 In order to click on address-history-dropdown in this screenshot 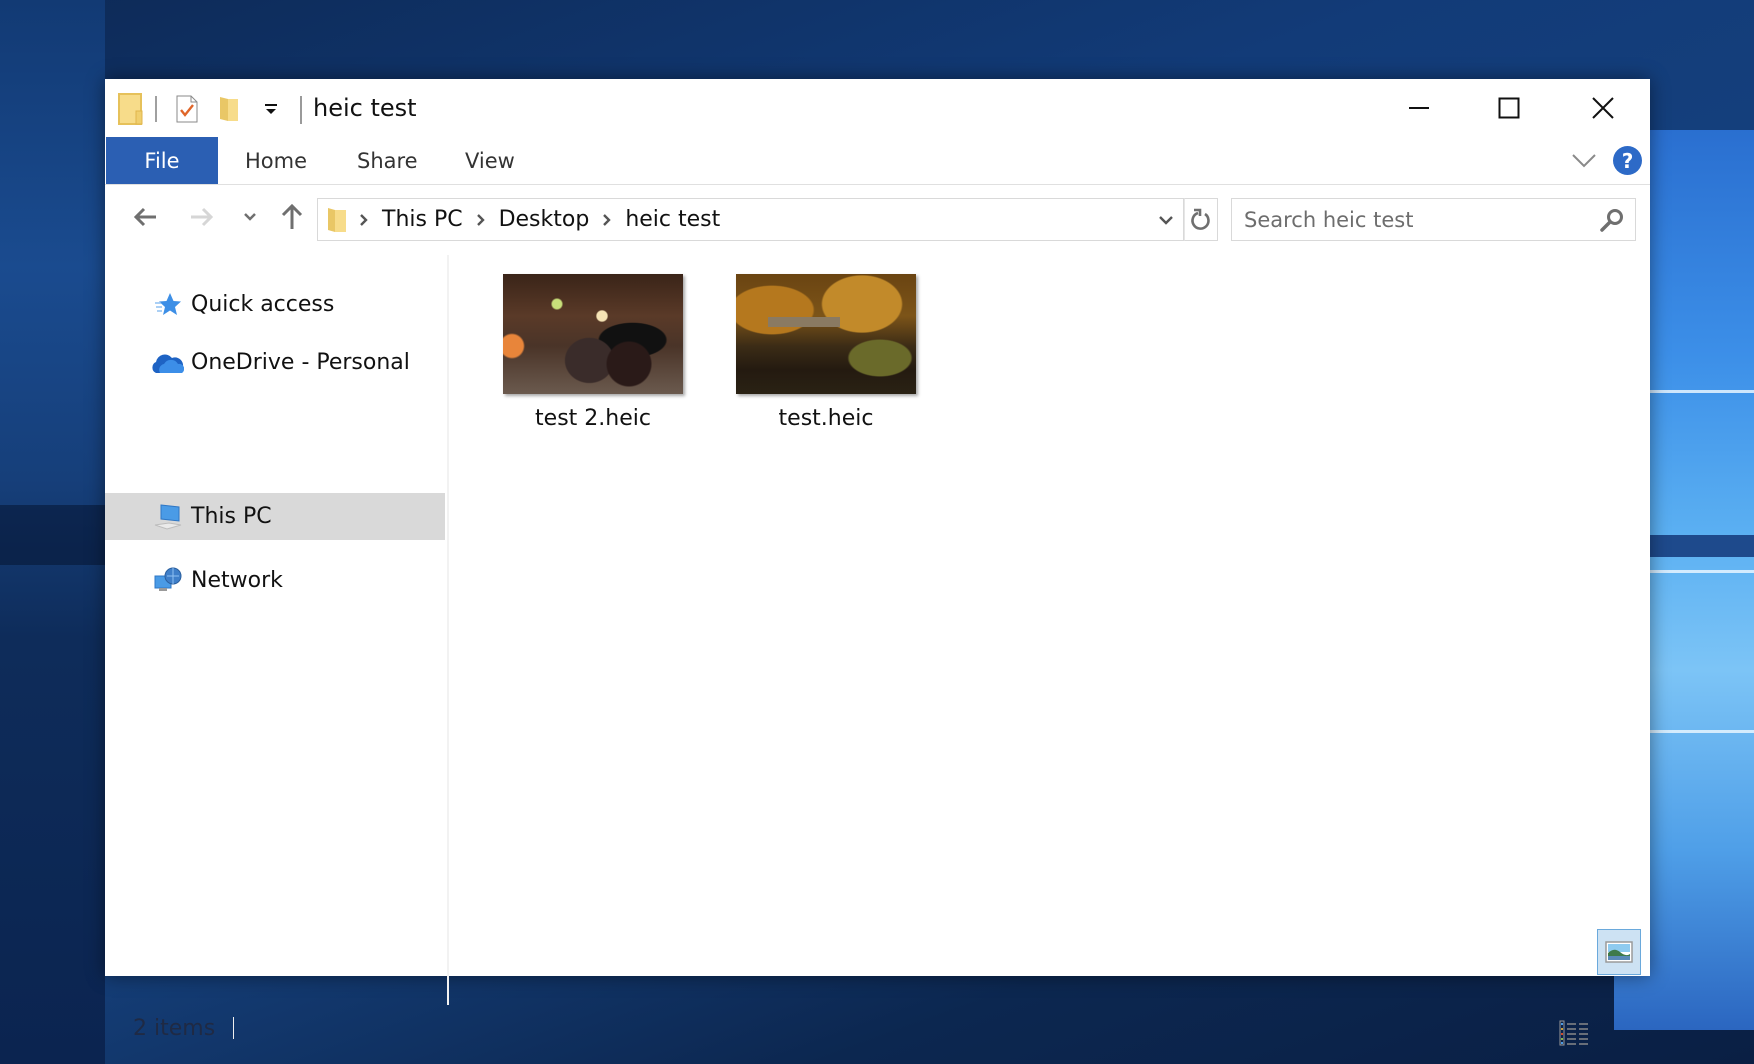, I will do `click(1166, 219)`.